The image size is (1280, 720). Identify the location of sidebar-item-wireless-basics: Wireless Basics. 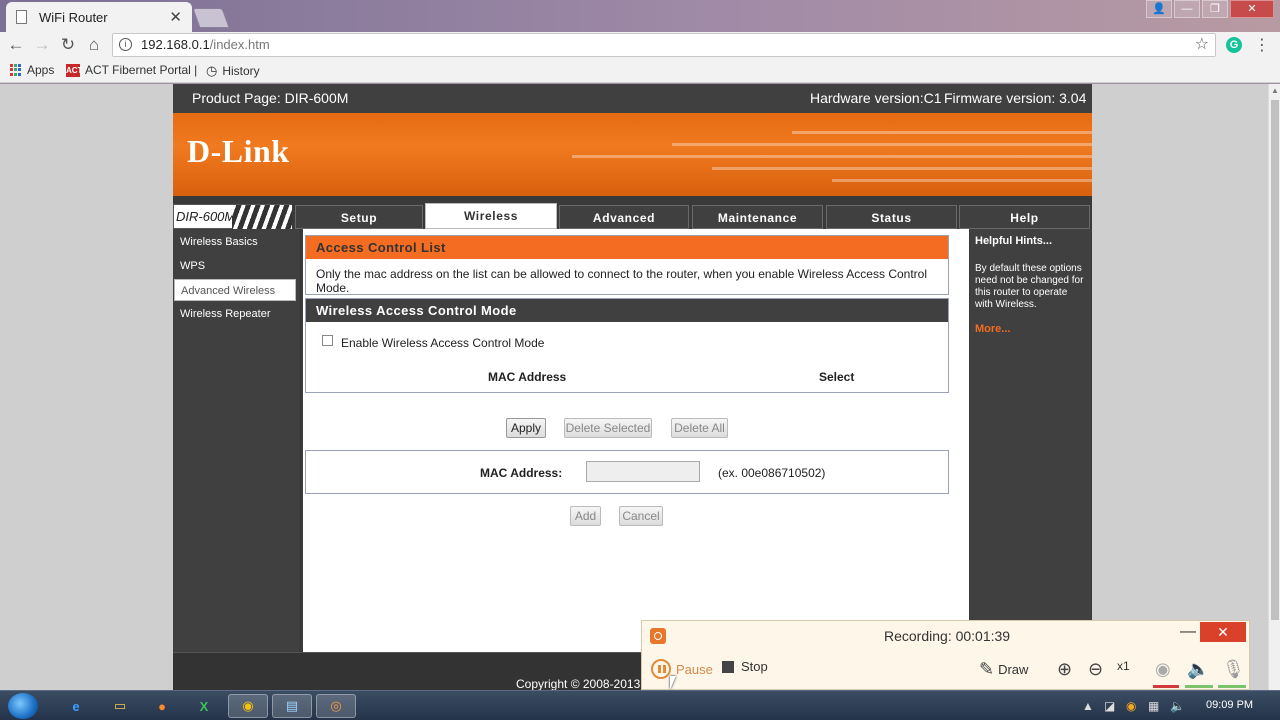
(235, 242).